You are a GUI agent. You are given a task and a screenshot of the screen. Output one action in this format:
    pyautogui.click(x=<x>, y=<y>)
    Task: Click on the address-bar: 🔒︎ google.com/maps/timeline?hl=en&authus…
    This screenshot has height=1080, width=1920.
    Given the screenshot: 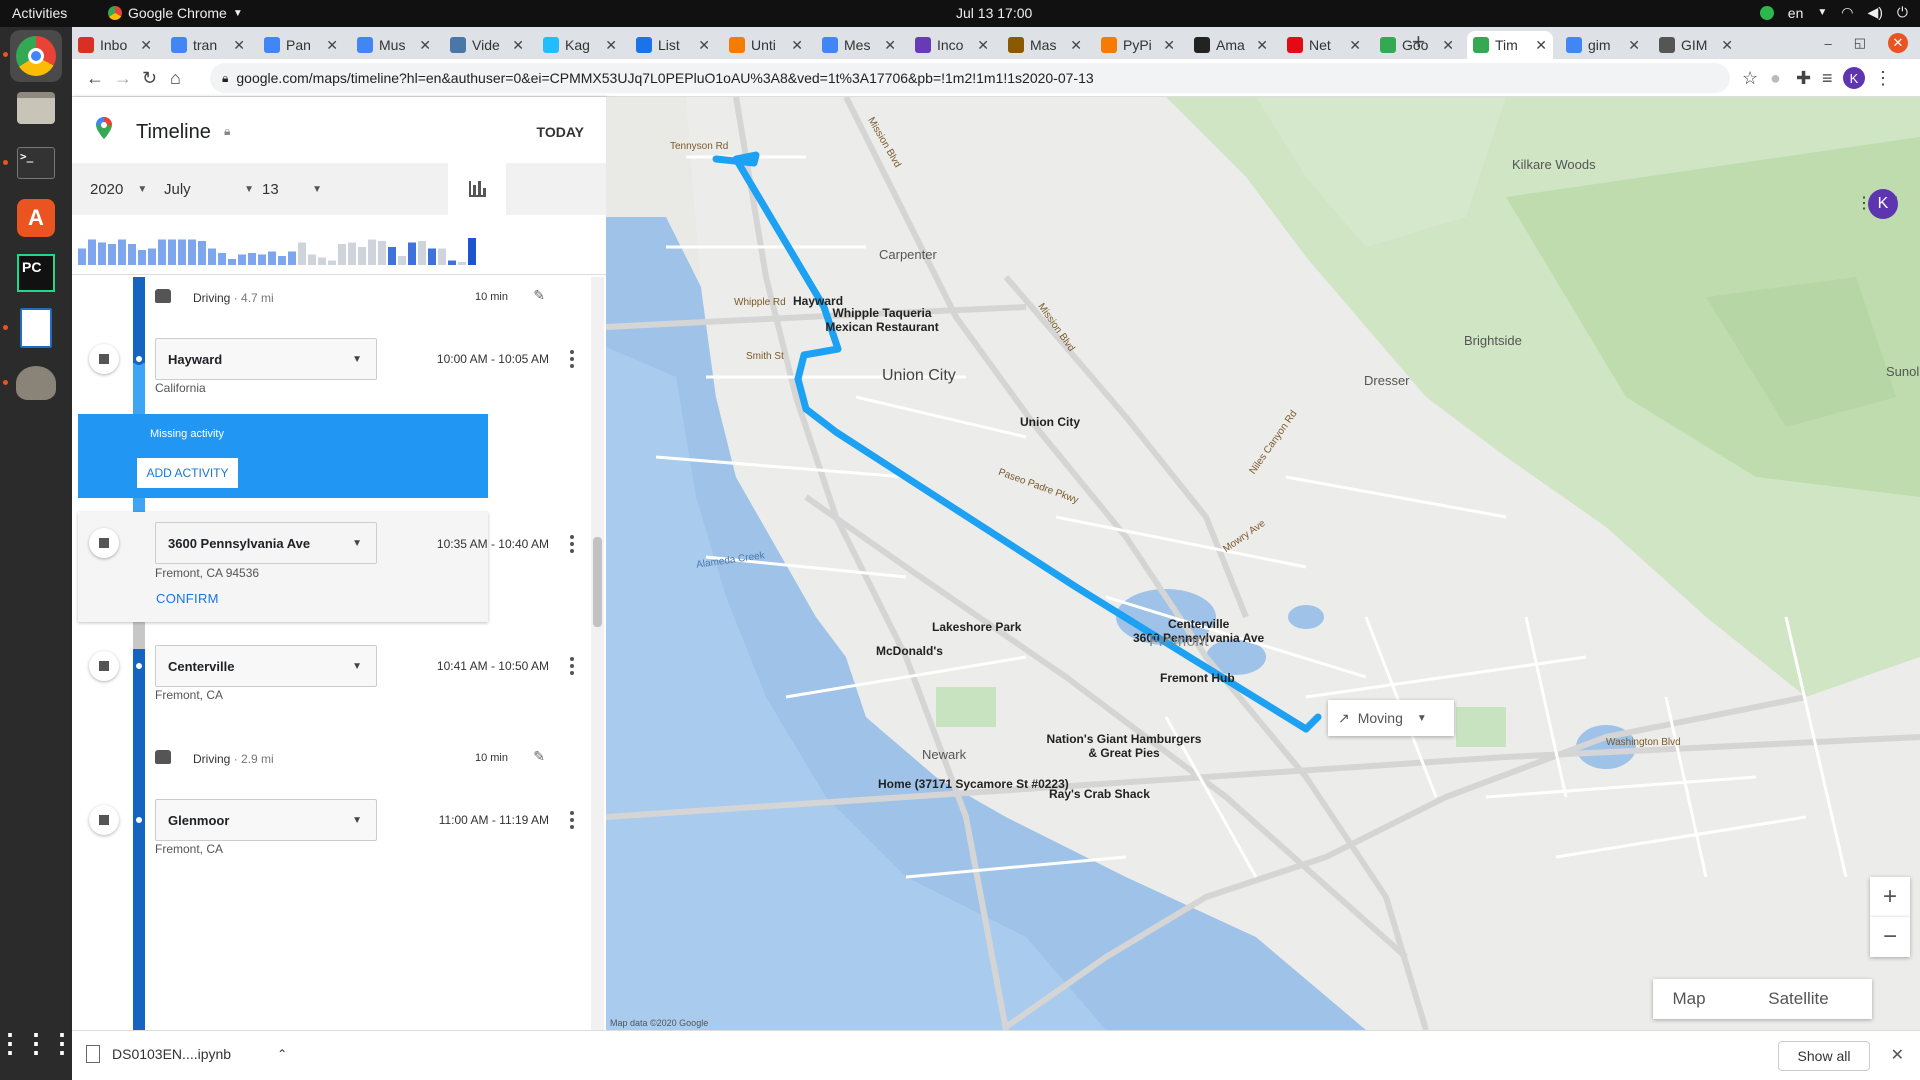 What is the action you would take?
    pyautogui.click(x=970, y=78)
    